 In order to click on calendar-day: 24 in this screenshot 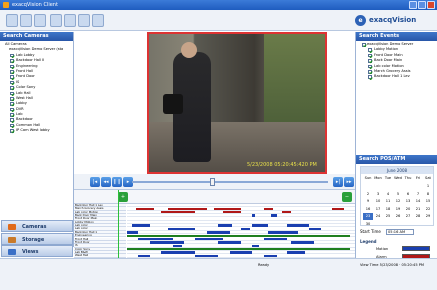, I will do `click(378, 216)`.